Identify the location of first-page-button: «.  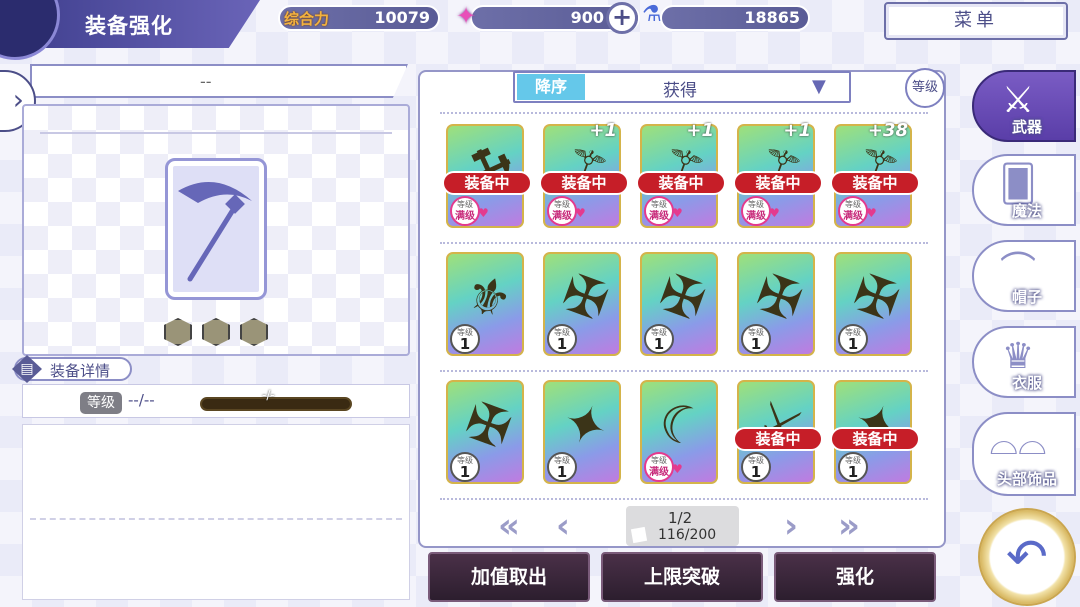
(509, 526).